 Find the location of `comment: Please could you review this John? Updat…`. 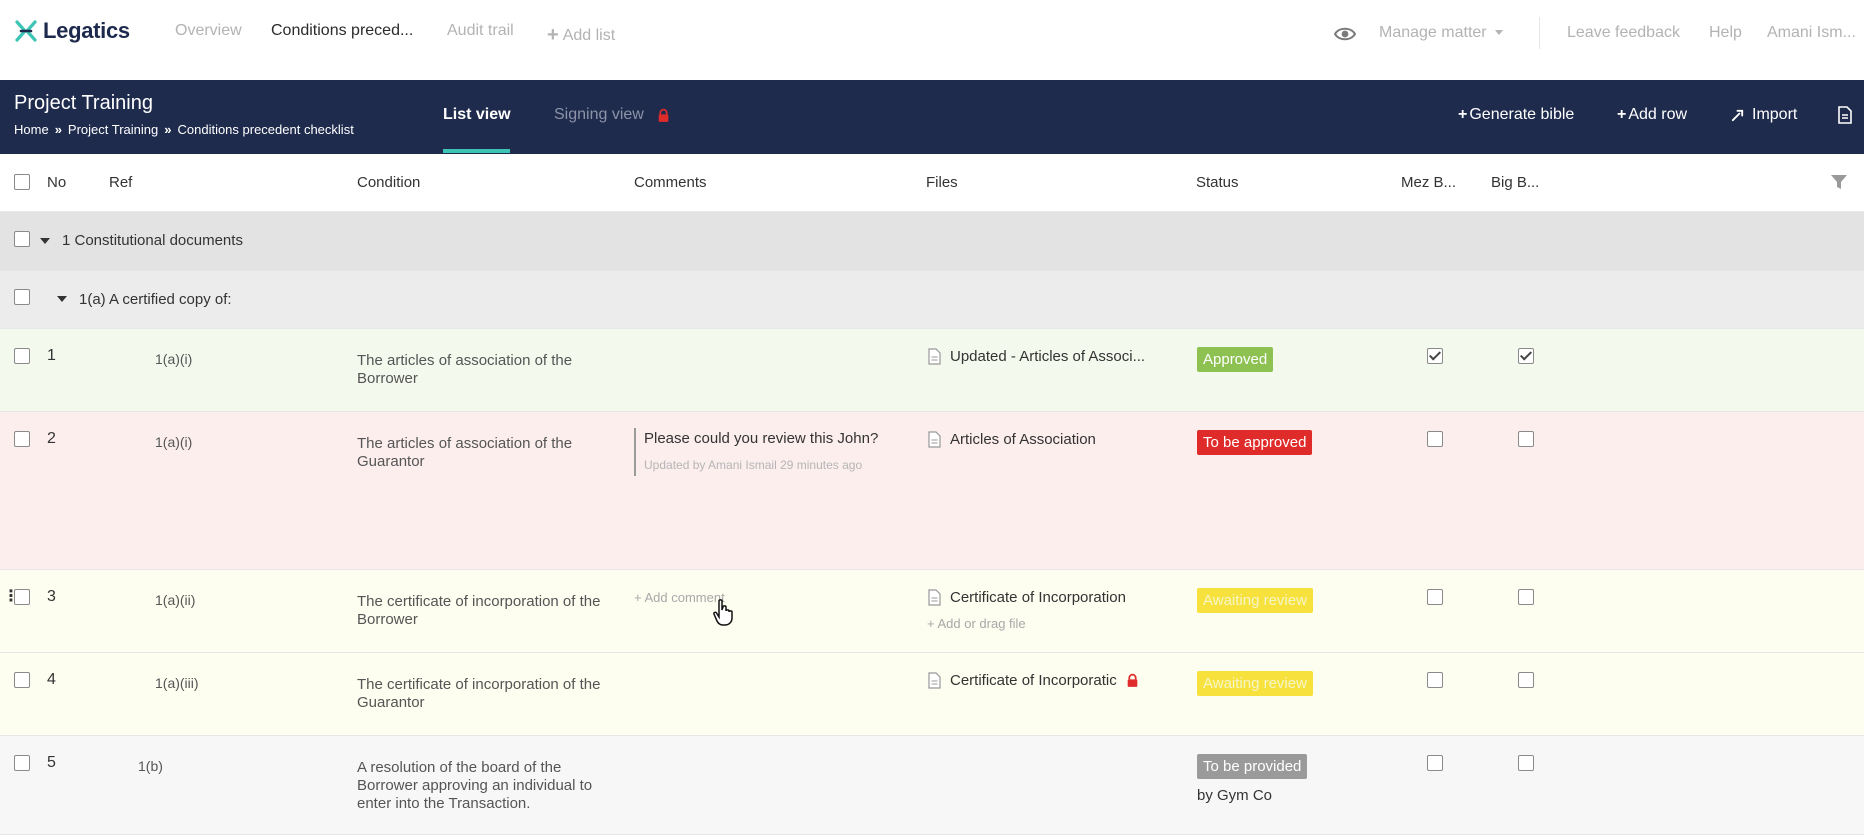

comment: Please could you review this John? Updat… is located at coordinates (759, 452).